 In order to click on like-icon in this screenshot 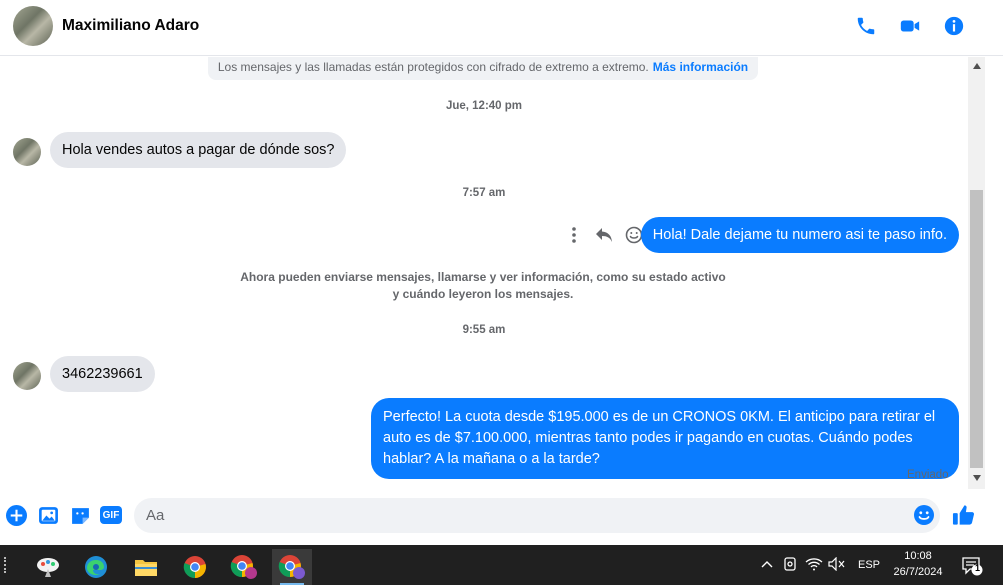, I will do `click(963, 515)`.